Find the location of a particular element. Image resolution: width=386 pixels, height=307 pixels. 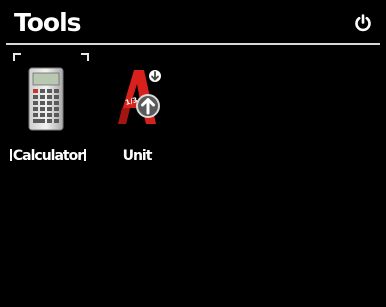

selection-mark-left is located at coordinates (10, 155).